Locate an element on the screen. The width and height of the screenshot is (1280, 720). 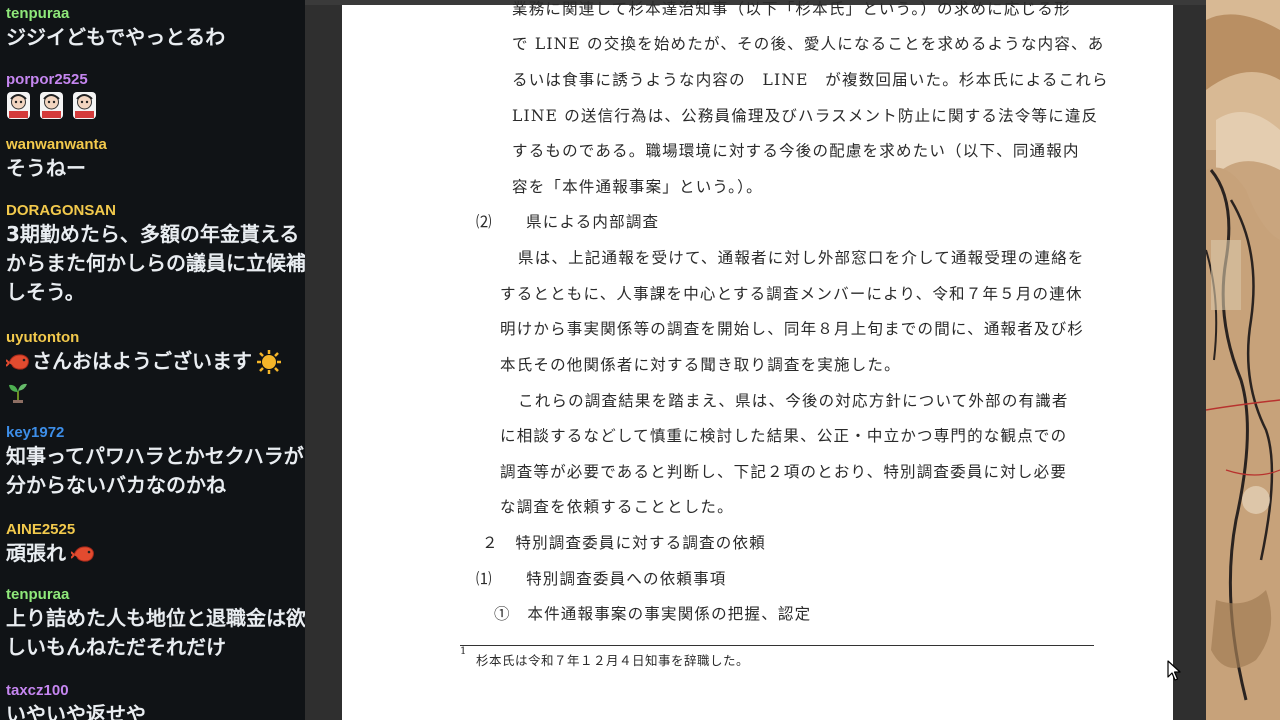
chat-message: wanwanwanta そうねー is located at coordinates (152, 159).